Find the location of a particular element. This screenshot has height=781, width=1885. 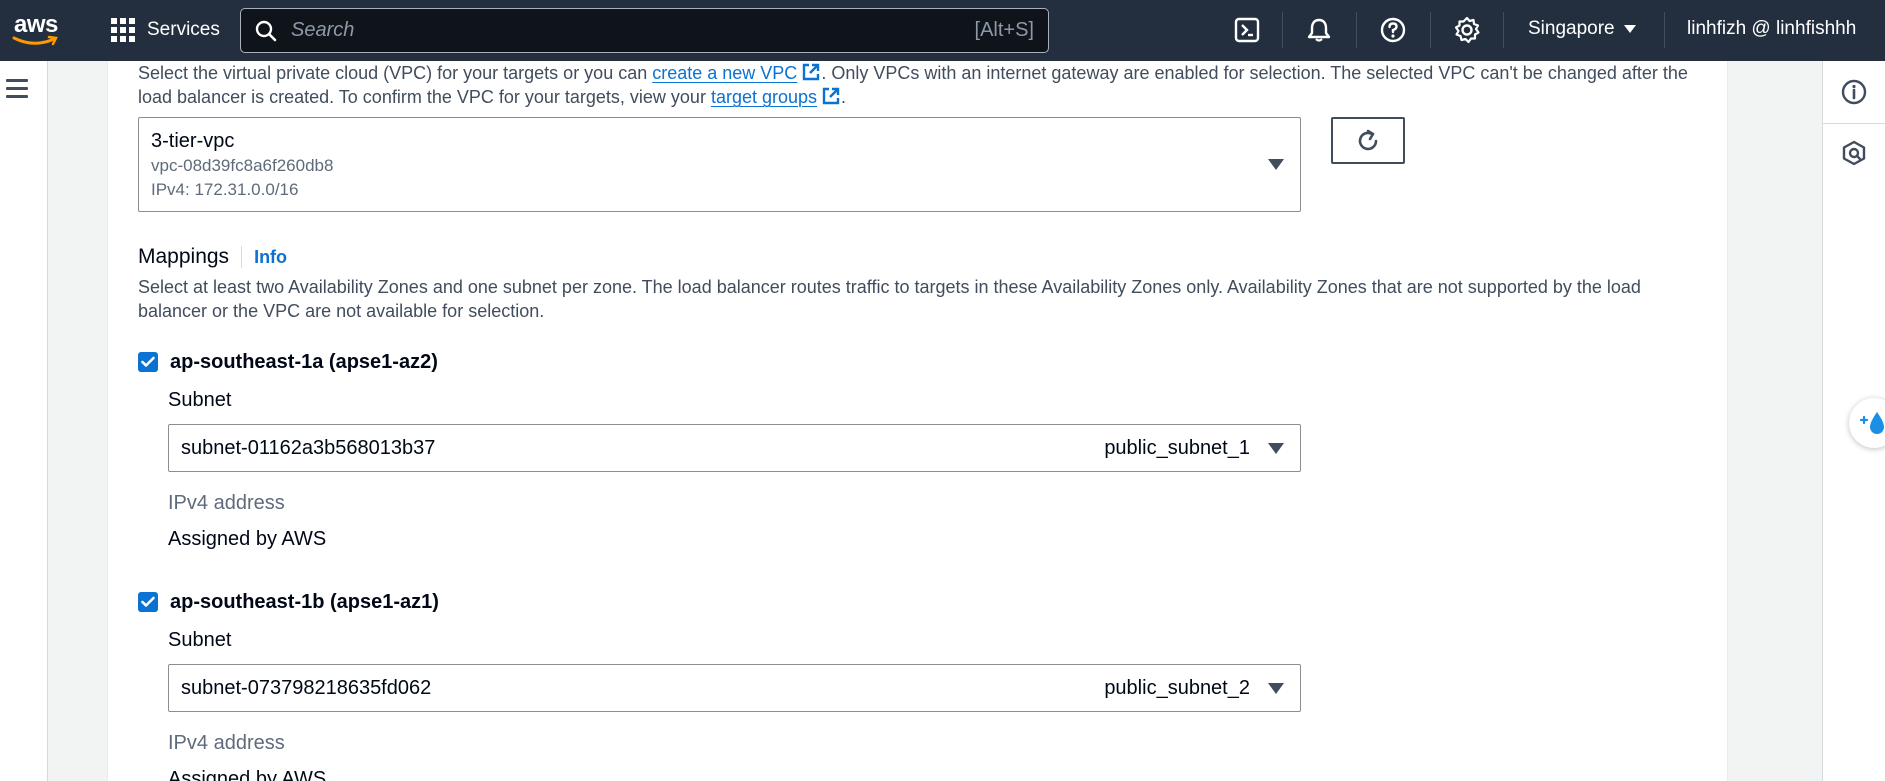

services-menu-button: Services is located at coordinates (165, 30).